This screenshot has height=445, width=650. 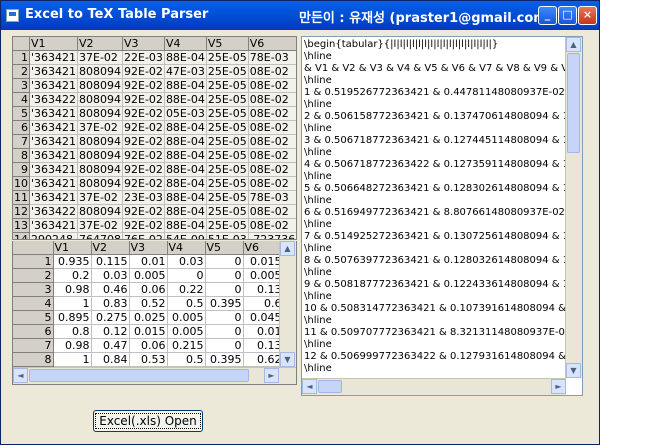 What do you see at coordinates (148, 261) in the screenshot?
I see `grid-cell: 0.01` at bounding box center [148, 261].